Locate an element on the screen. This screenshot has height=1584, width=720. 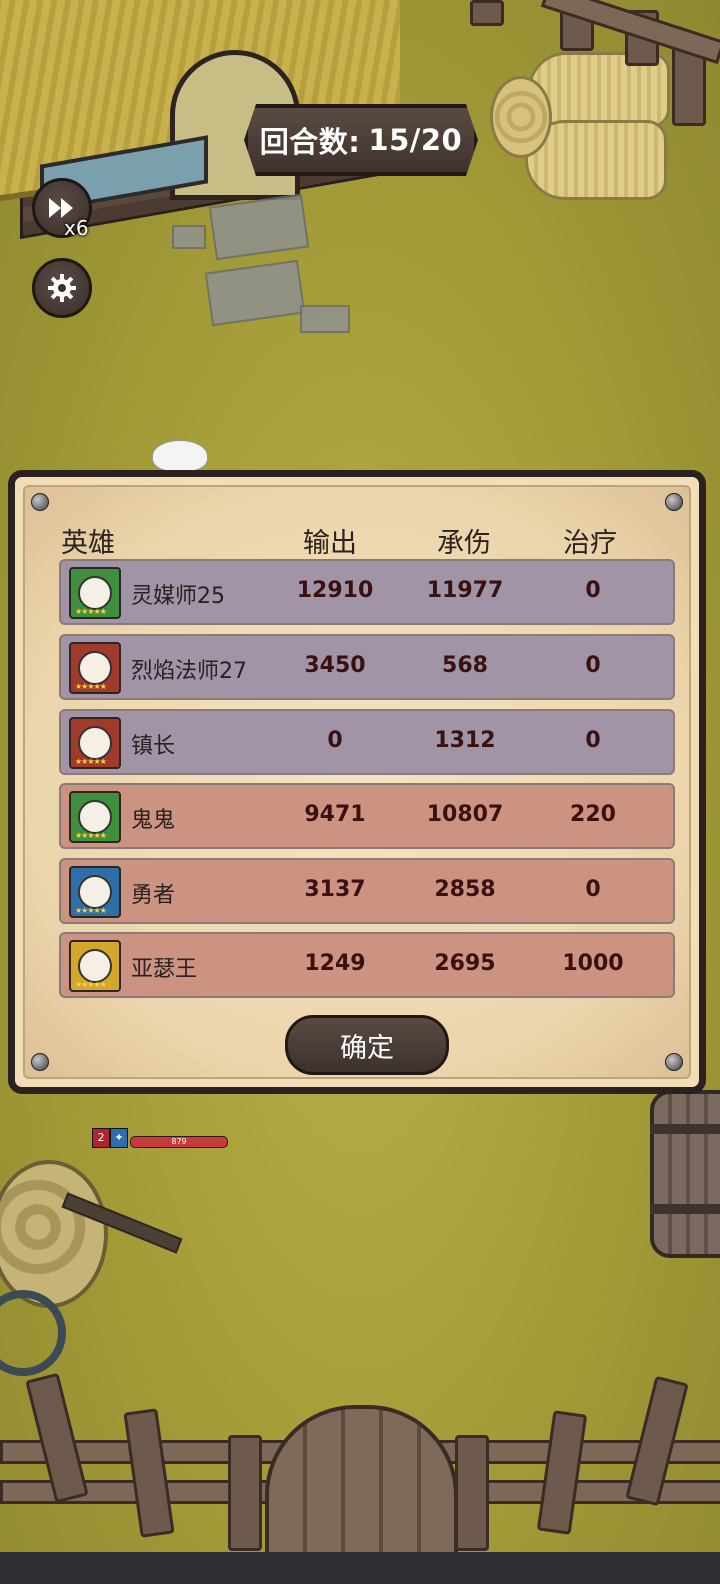
hero-stat-row: ★★★★★ 勇者 3137 2858 0 is located at coordinates (367, 891).